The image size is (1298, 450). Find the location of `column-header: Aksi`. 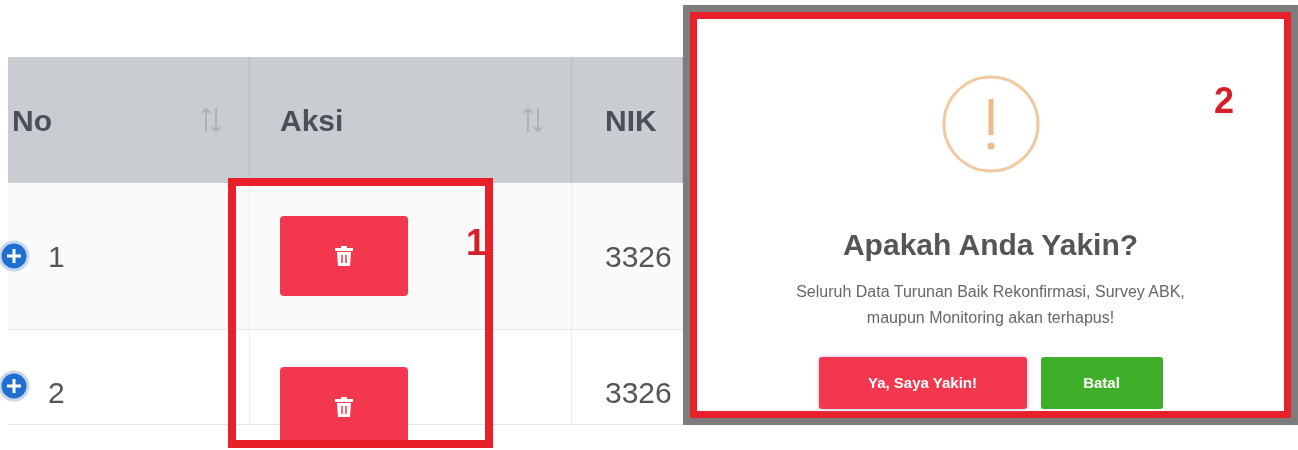

column-header: Aksi is located at coordinates (312, 120).